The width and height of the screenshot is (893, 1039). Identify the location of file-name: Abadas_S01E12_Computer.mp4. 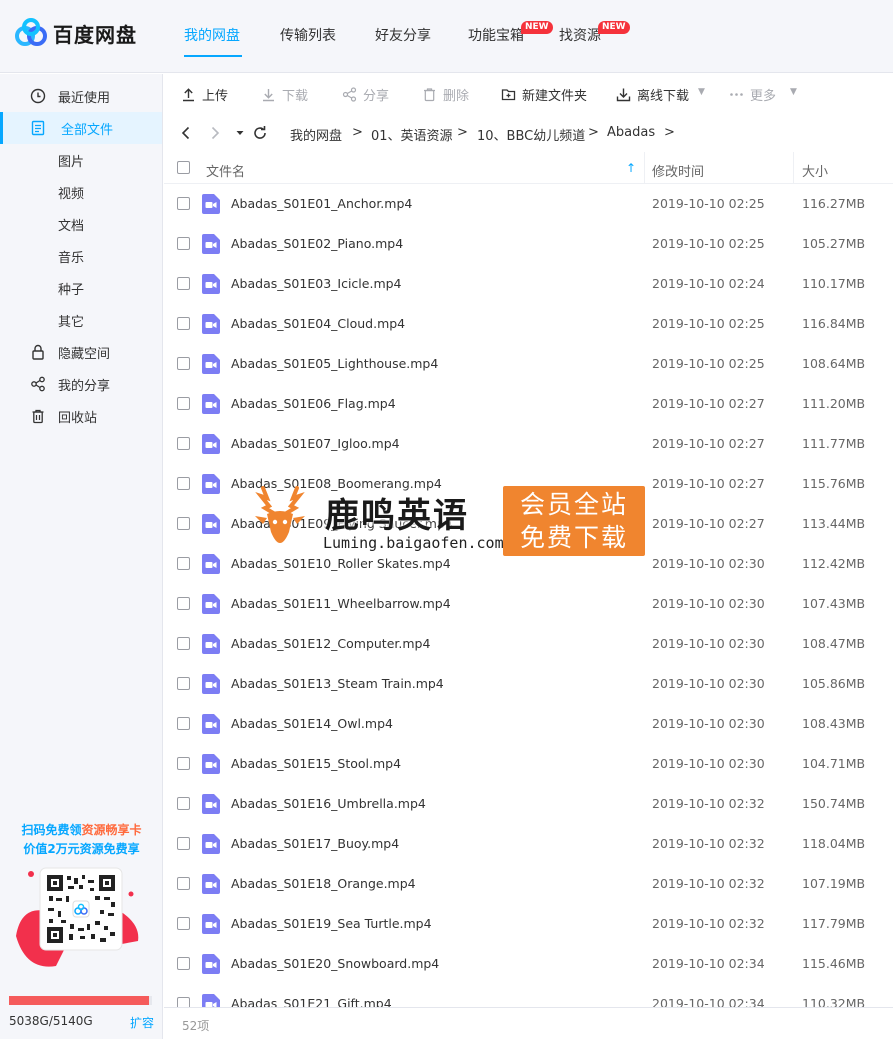
(330, 643).